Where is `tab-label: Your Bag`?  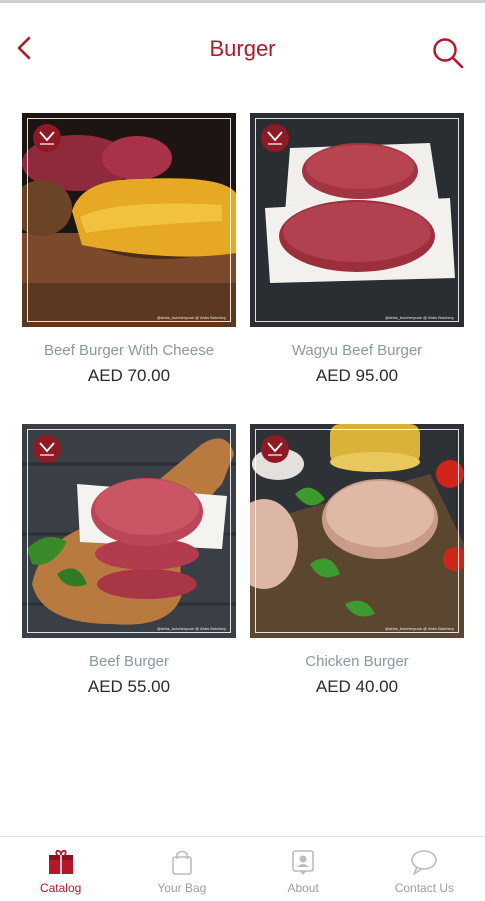
tab-label: Your Bag is located at coordinates (182, 888).